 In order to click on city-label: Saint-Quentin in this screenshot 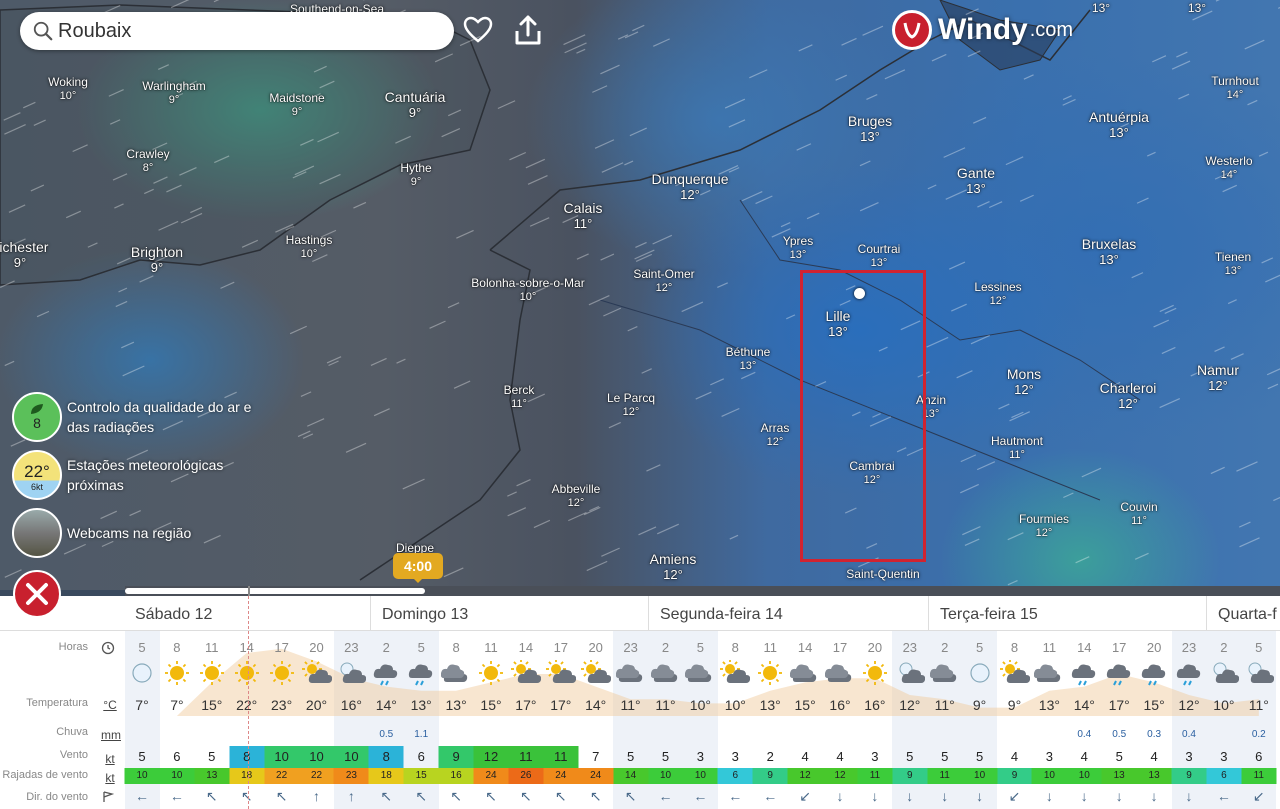, I will do `click(882, 574)`.